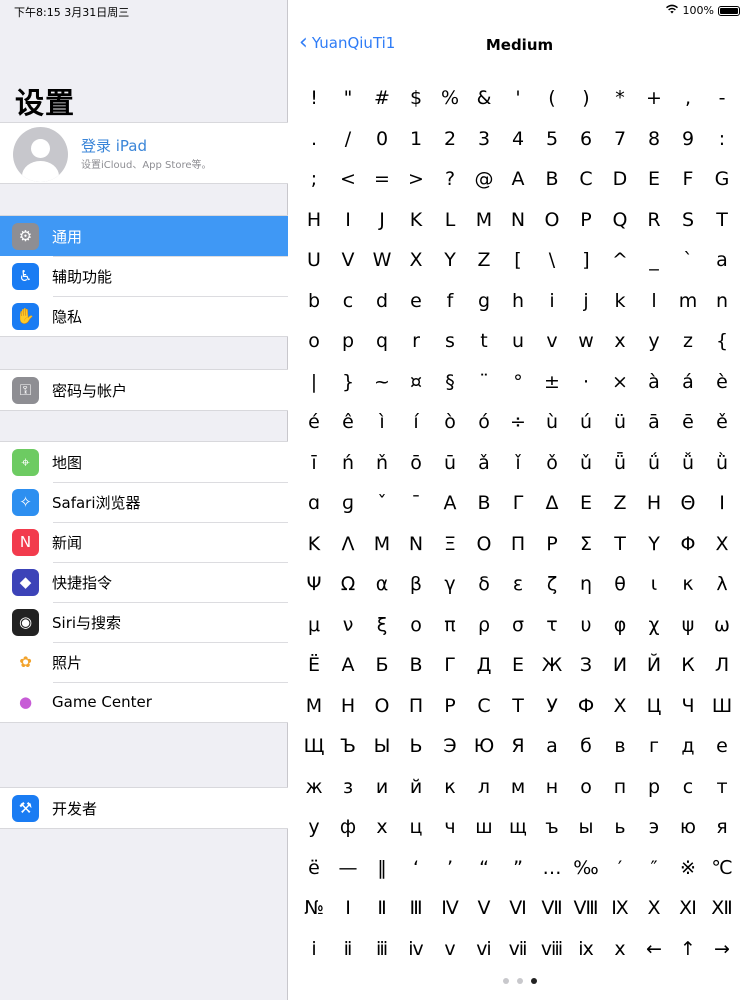 The image size is (750, 1000). What do you see at coordinates (450, 179) in the screenshot?
I see `glyph-cell: ?` at bounding box center [450, 179].